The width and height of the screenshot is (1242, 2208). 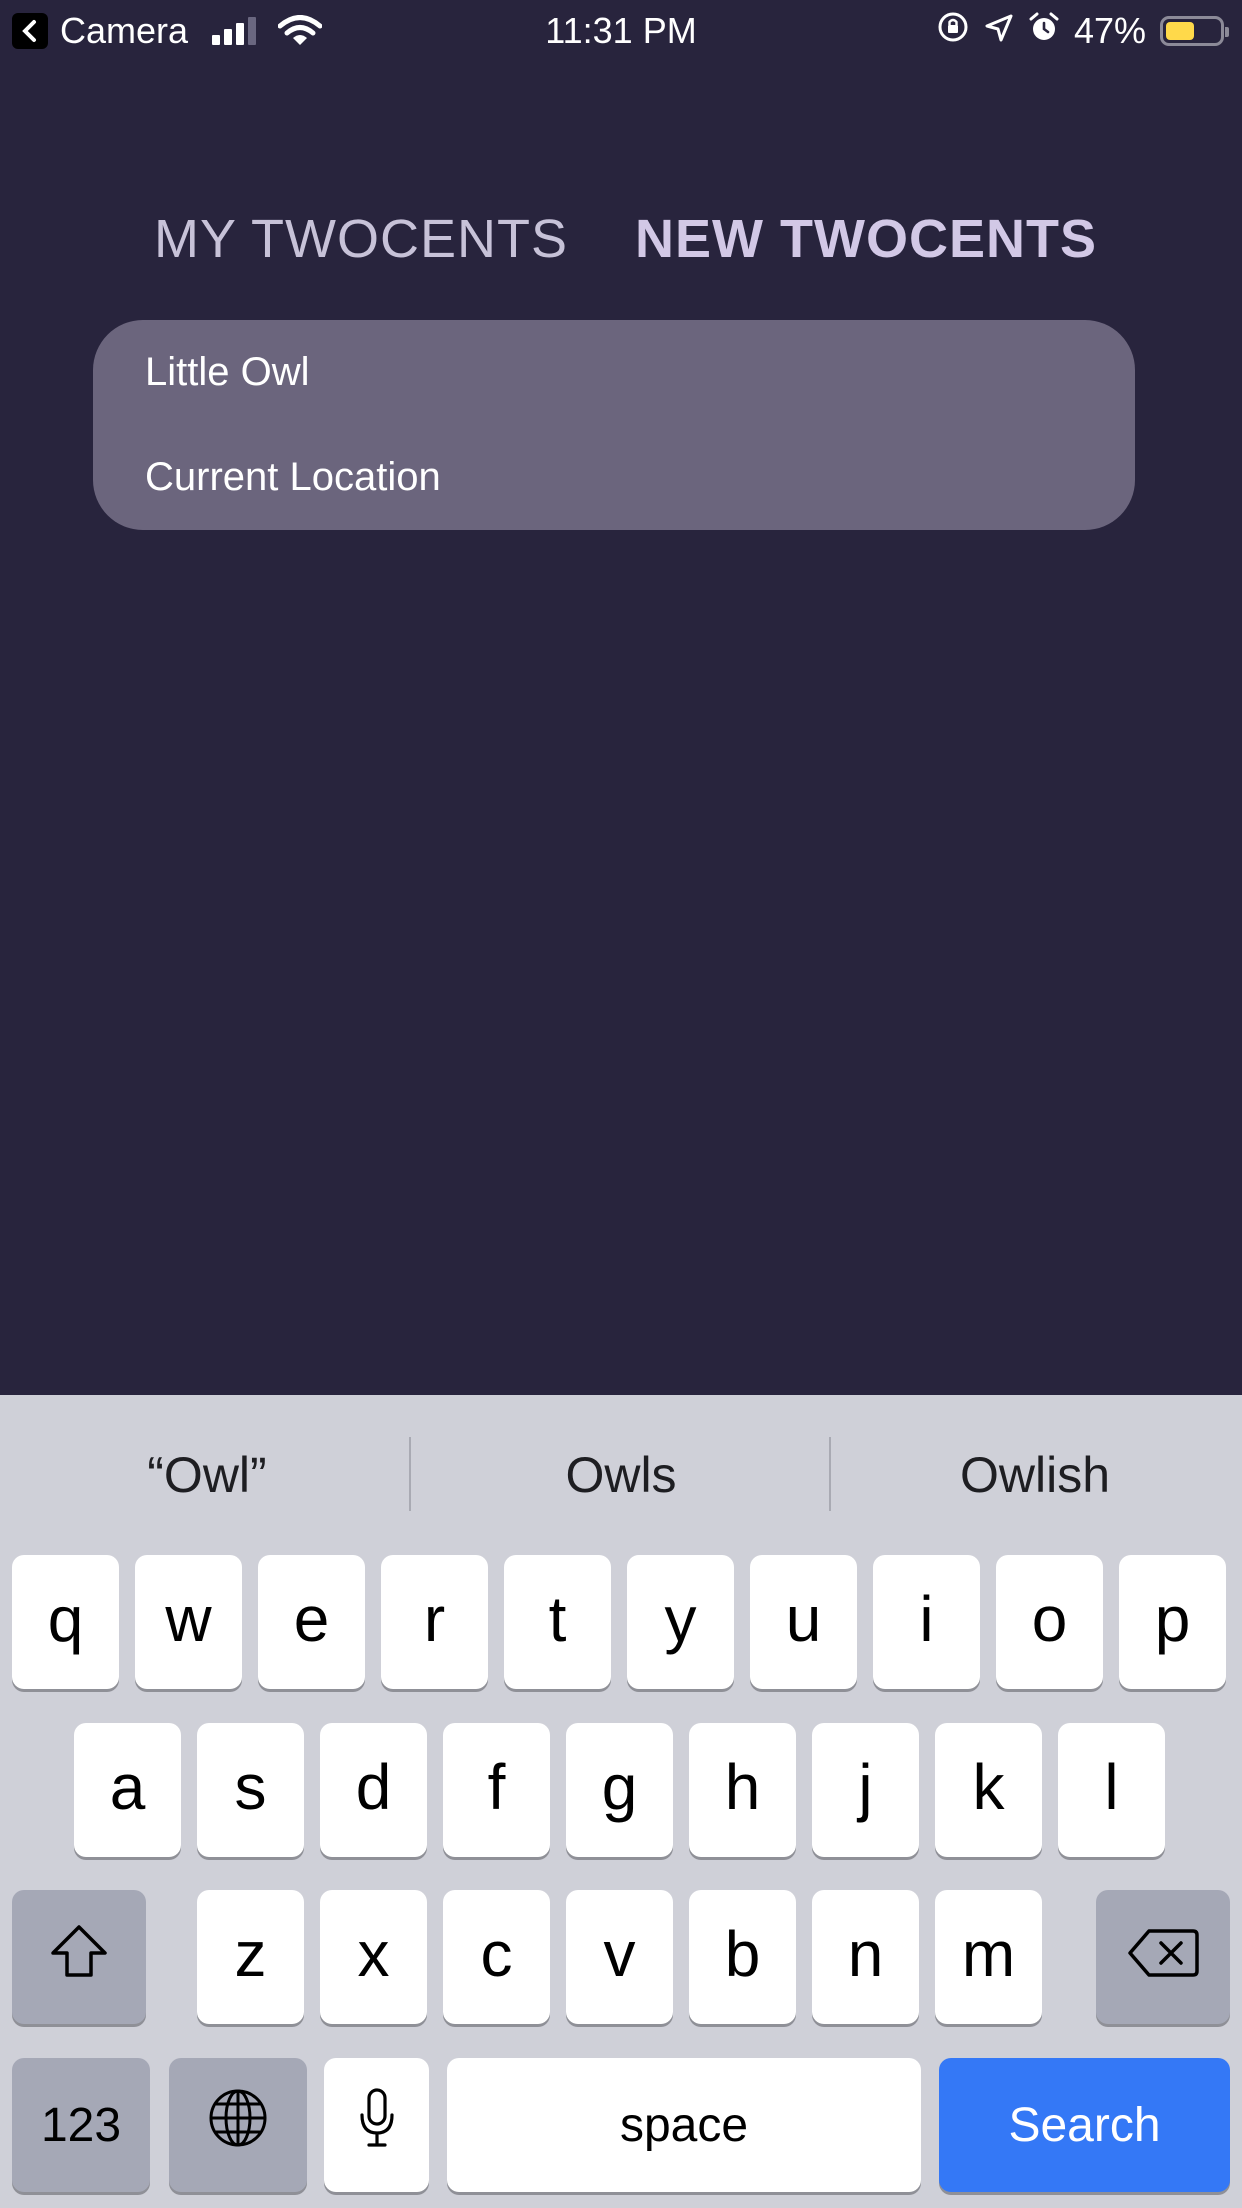 I want to click on suggestion-little-owl: Little Owl, so click(x=227, y=372).